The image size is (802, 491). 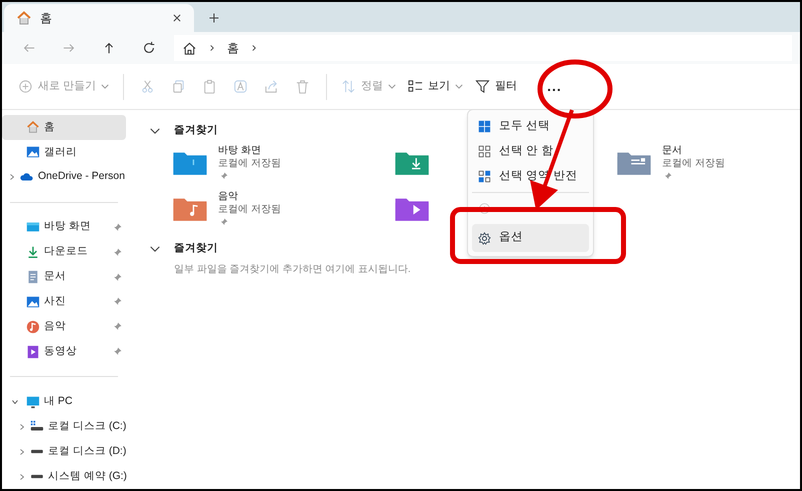 I want to click on nav-item: OneDrive - Person, so click(x=64, y=177).